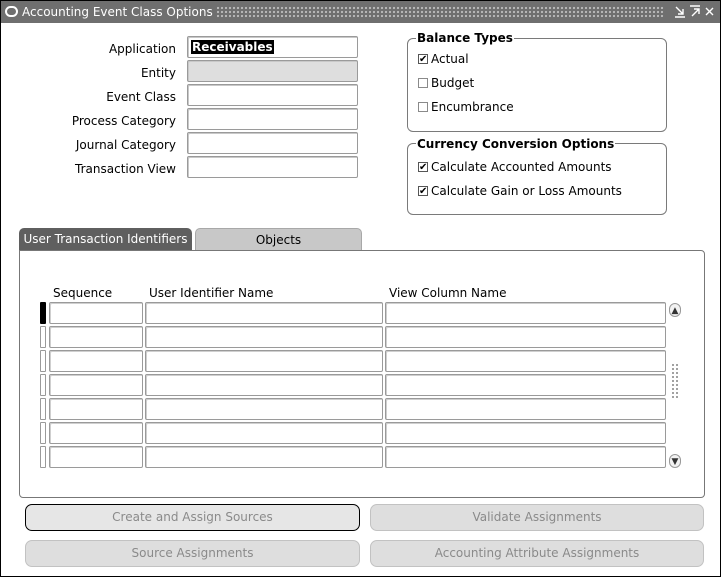 Image resolution: width=721 pixels, height=577 pixels. I want to click on window-title: Accounting Event Class Options, so click(119, 12).